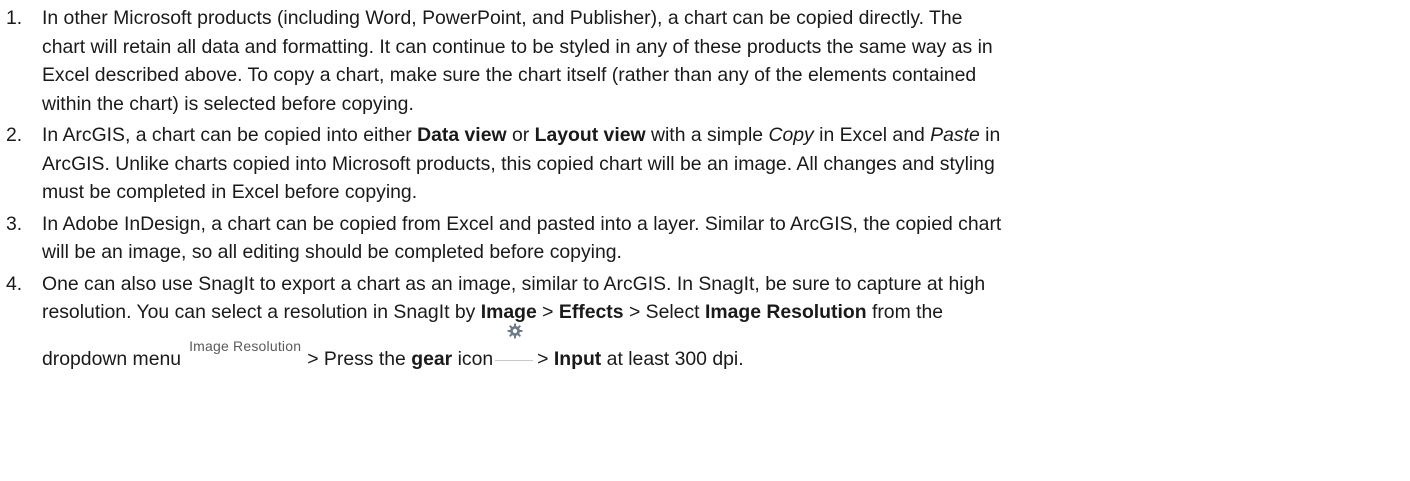 The height and width of the screenshot is (481, 1410). What do you see at coordinates (785, 312) in the screenshot?
I see `bold-term-image-resolution: Image Resolution` at bounding box center [785, 312].